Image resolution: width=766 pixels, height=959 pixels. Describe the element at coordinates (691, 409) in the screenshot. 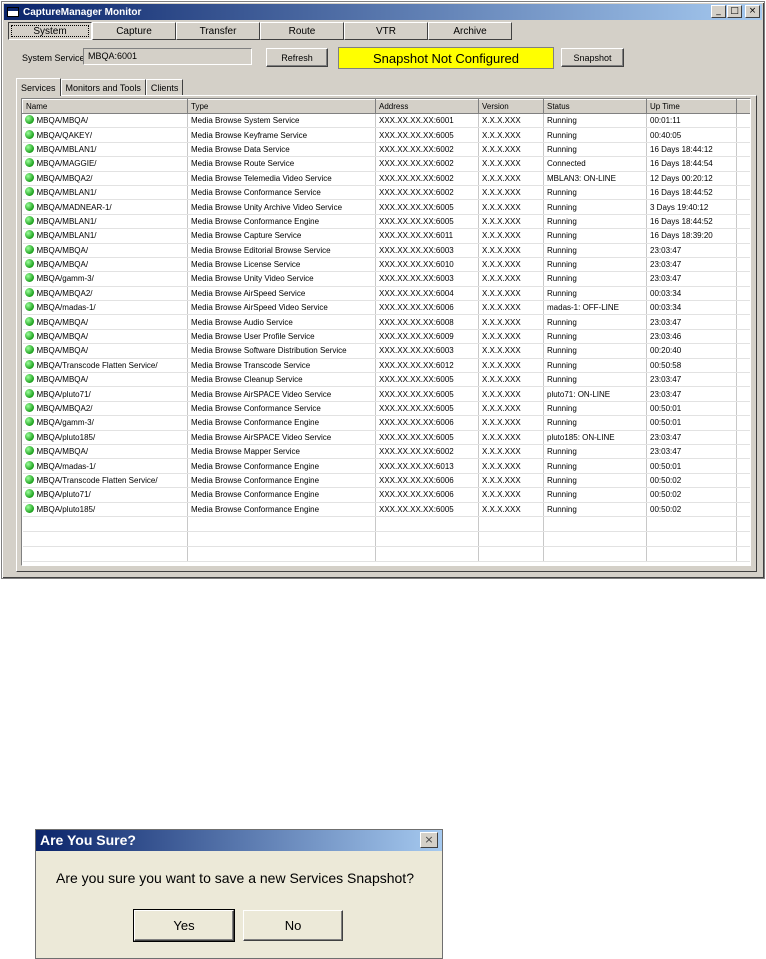

I see `cell-up-time: 00:50:01` at that location.